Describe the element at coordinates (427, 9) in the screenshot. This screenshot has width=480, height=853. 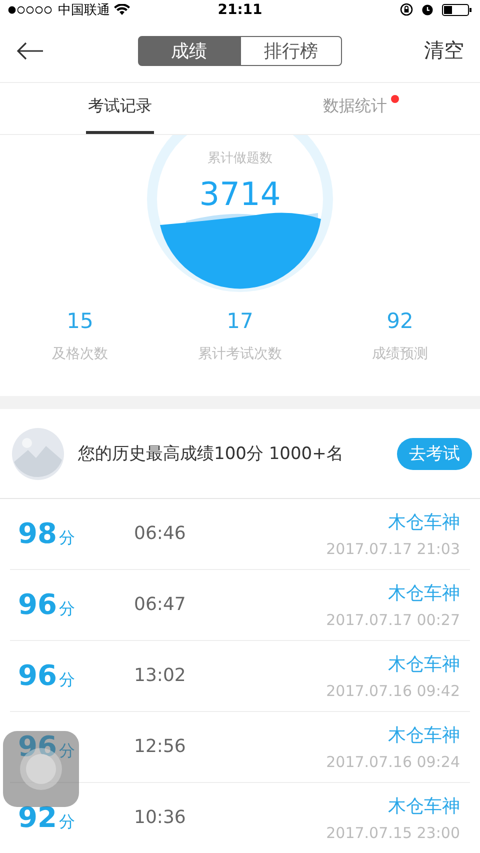
I see `alarm-icon` at that location.